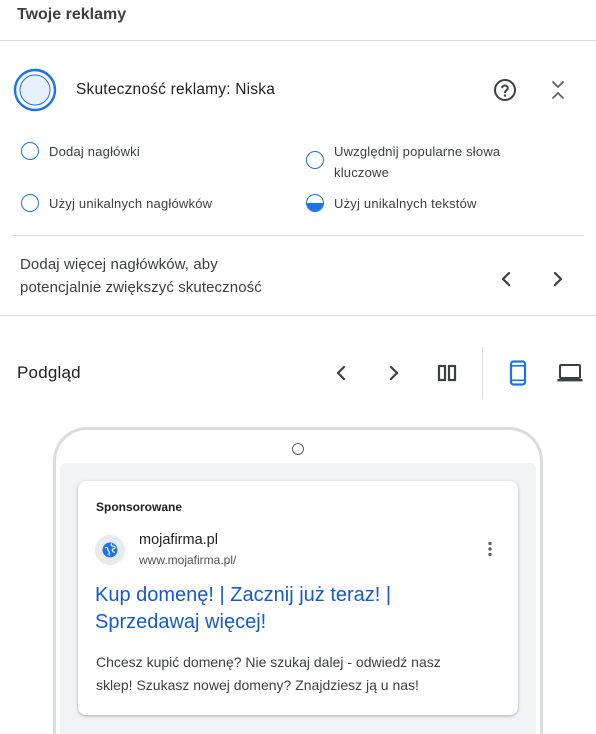 The image size is (596, 734). What do you see at coordinates (110, 550) in the screenshot?
I see `globe-icon` at bounding box center [110, 550].